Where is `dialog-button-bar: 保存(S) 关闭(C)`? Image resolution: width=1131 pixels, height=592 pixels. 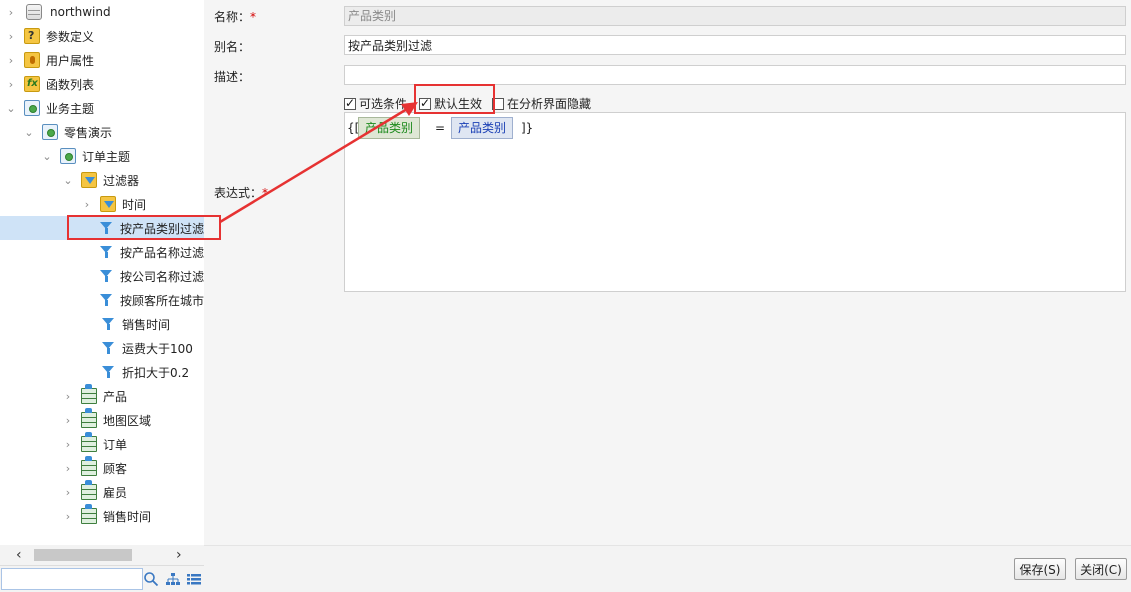 dialog-button-bar: 保存(S) 关闭(C) is located at coordinates (667, 568).